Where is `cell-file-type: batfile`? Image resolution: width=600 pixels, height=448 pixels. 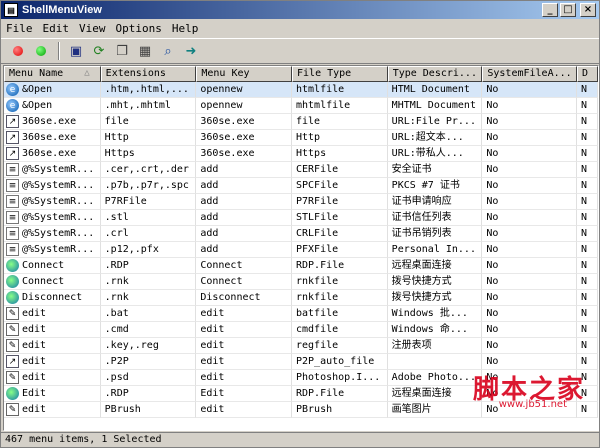 cell-file-type: batfile is located at coordinates (340, 314).